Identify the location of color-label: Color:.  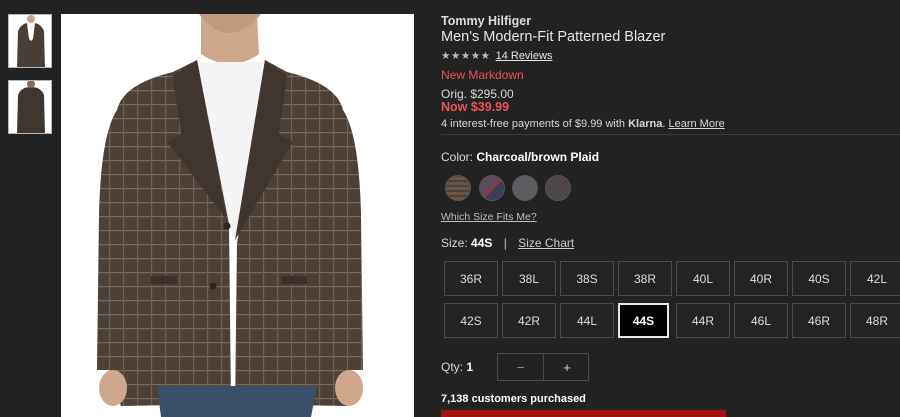
(457, 157).